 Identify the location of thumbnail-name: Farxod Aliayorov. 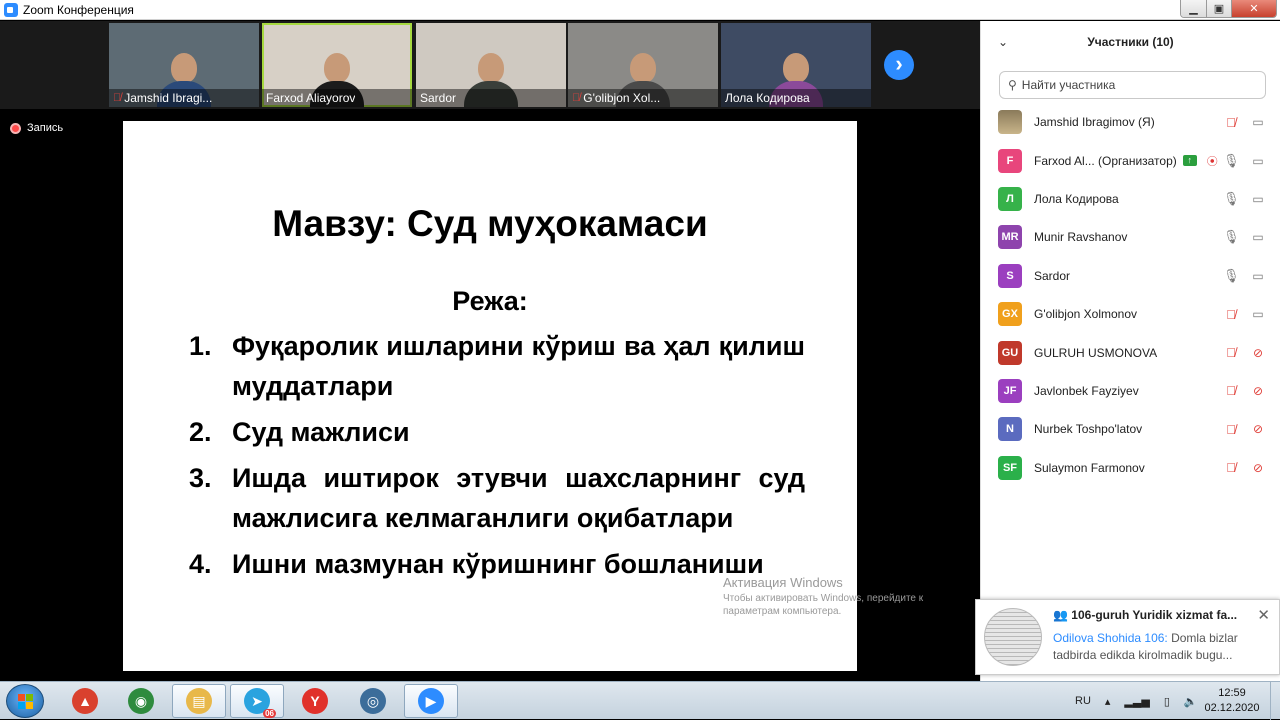
(311, 98).